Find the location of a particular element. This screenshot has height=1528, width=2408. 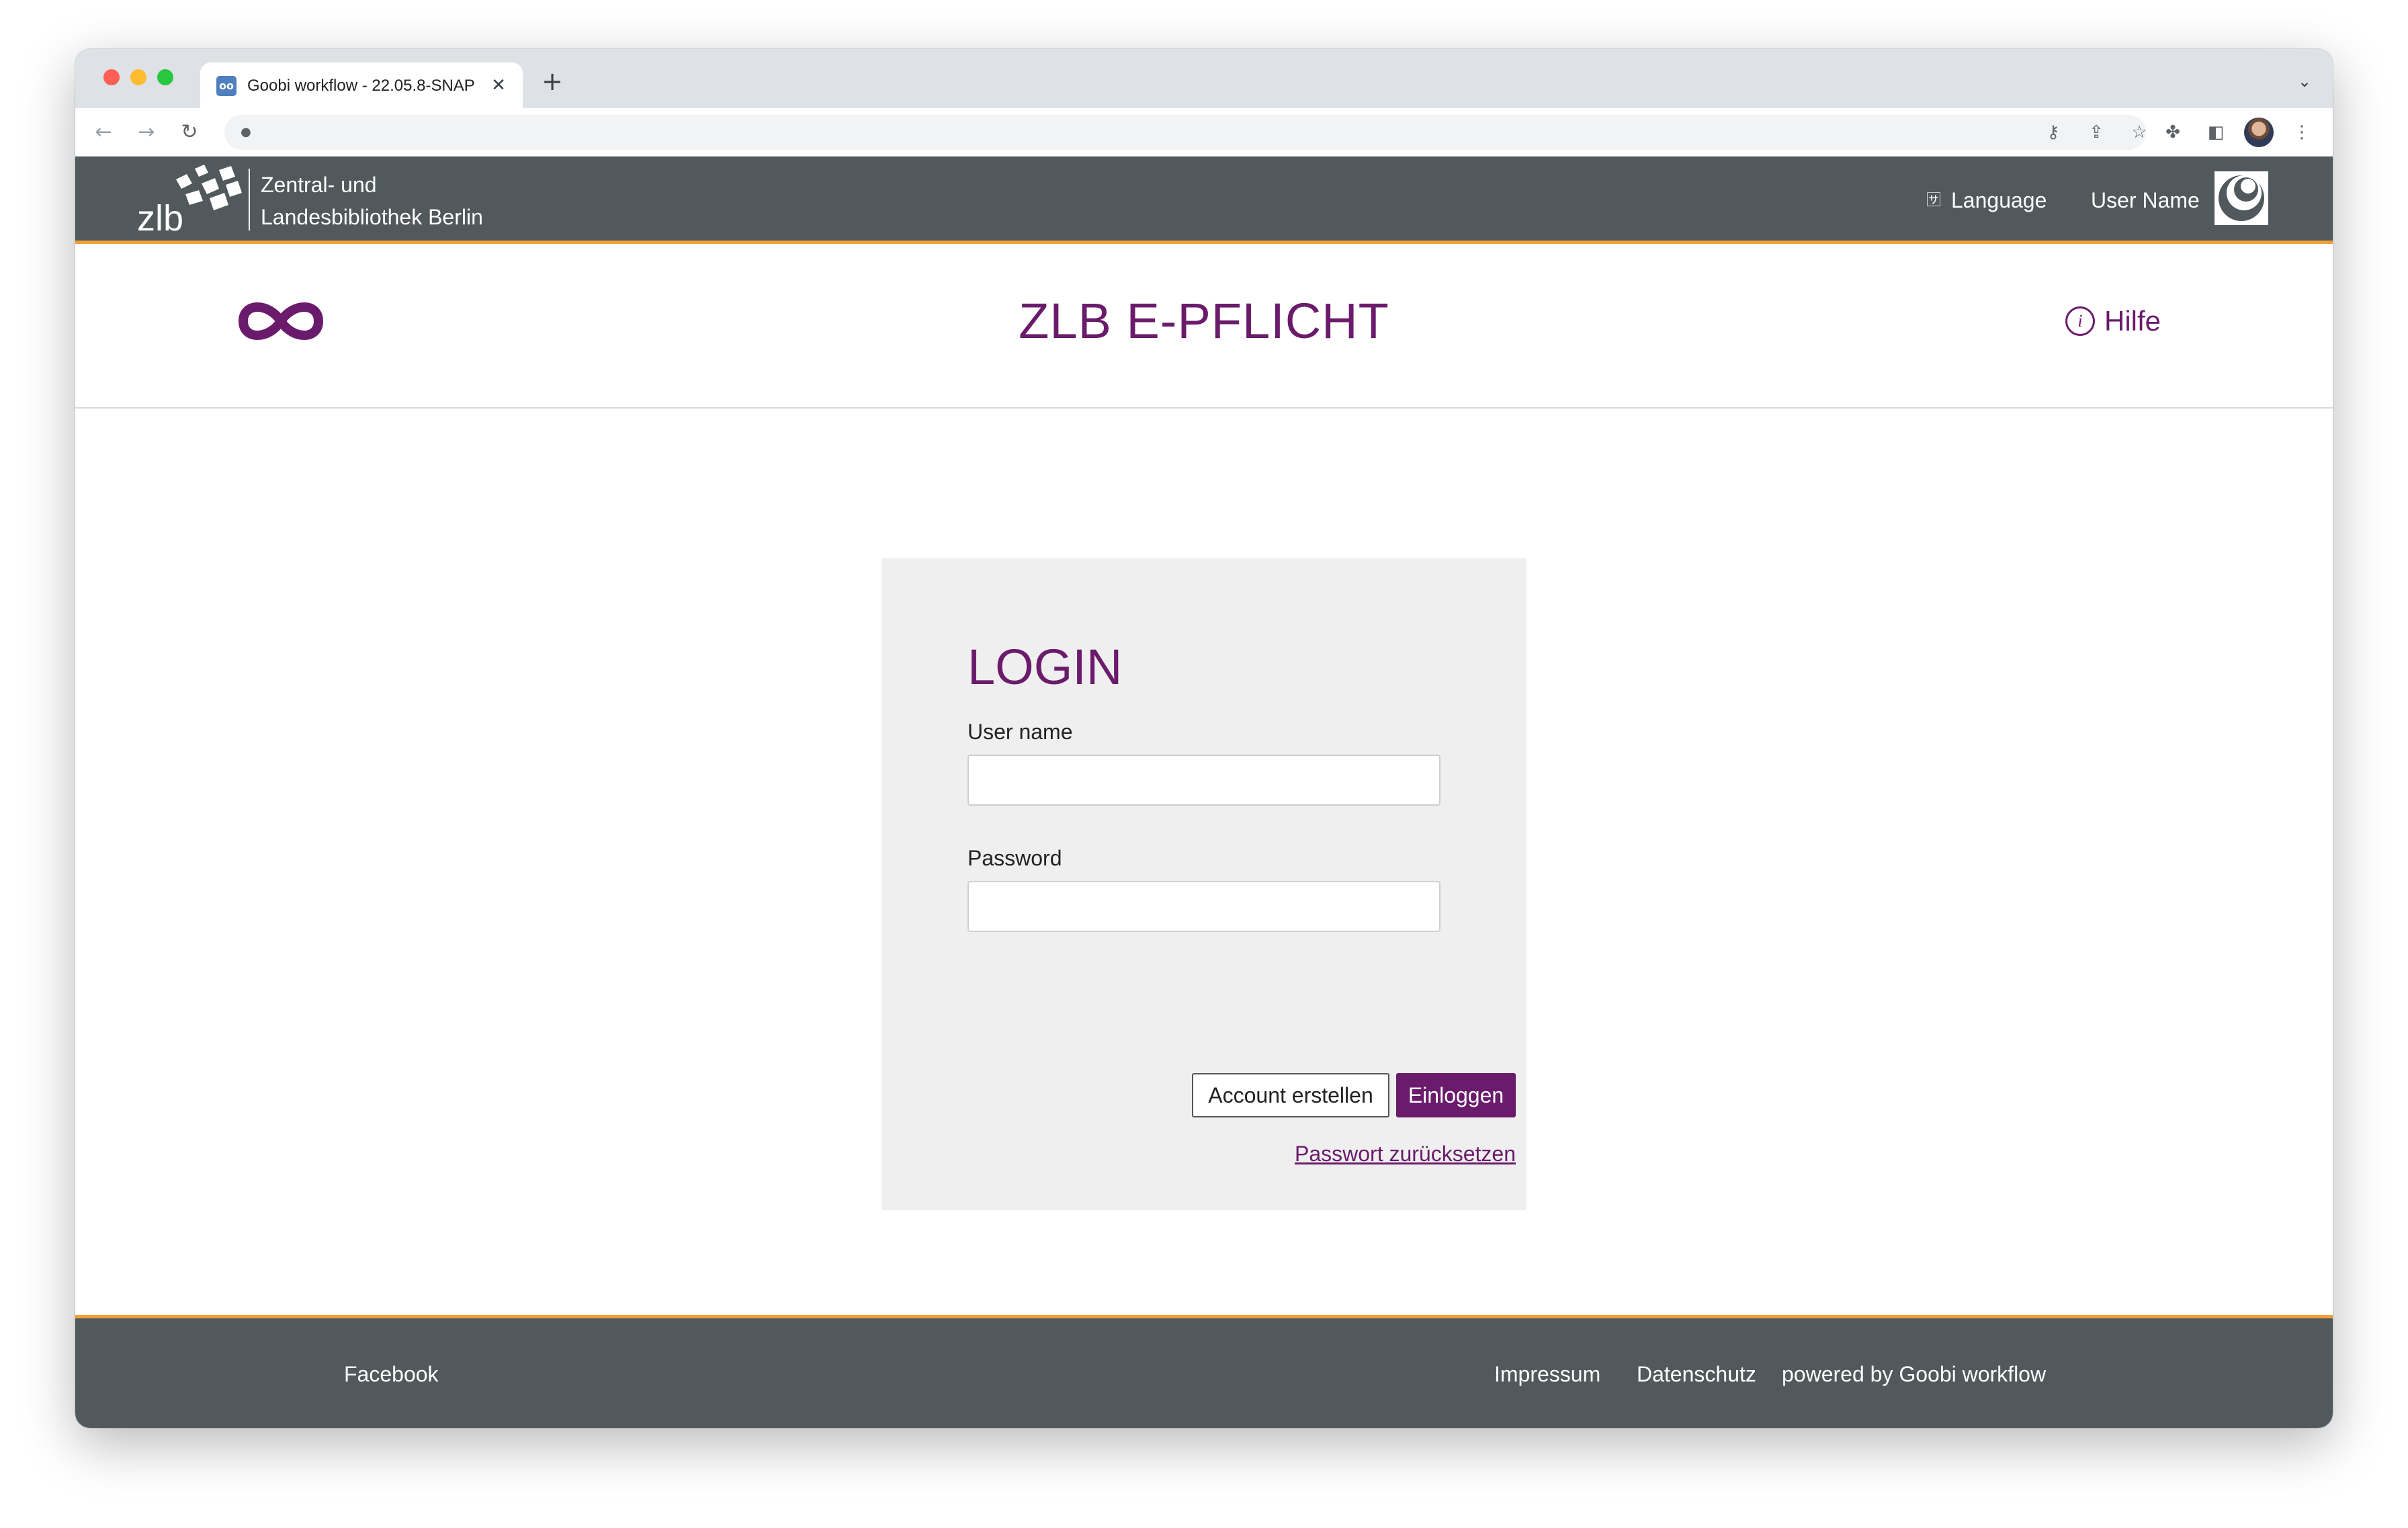

browser-toolbar: ← → ↻ ● ⚷ ⇪ ☆ ✤ ◧ ⋮ is located at coordinates (1204, 133).